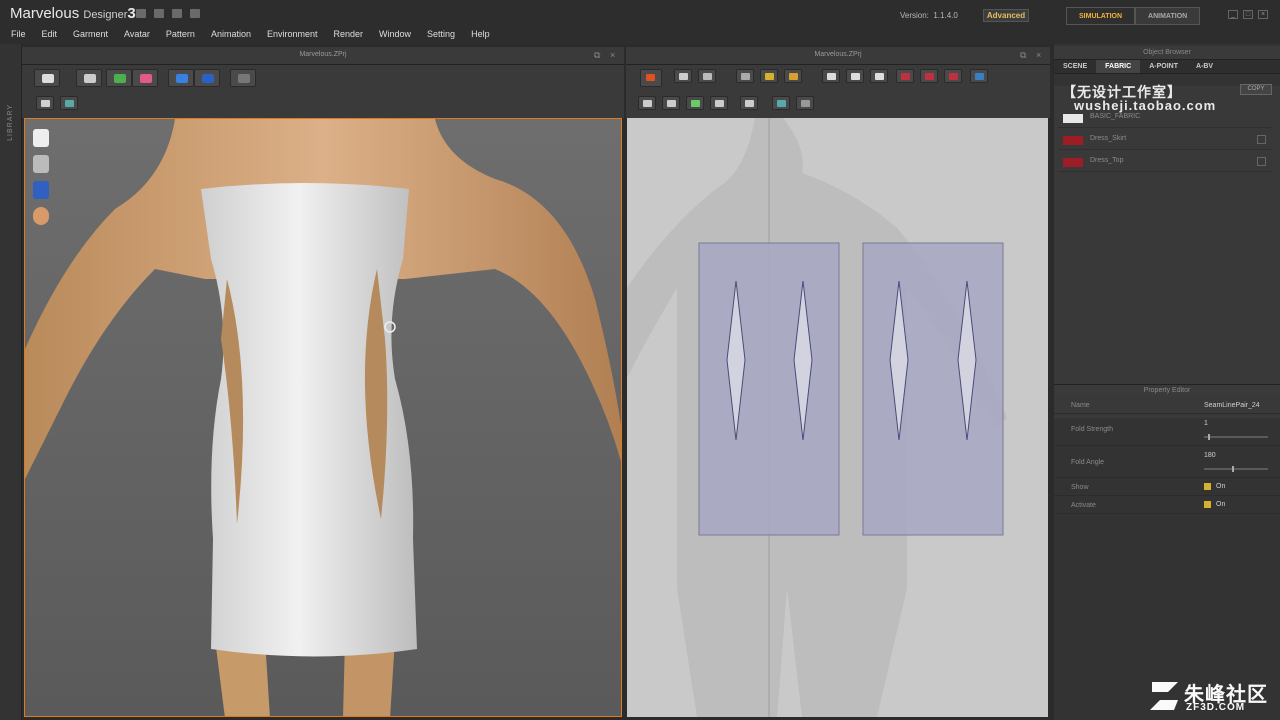 The width and height of the screenshot is (1280, 720). What do you see at coordinates (979, 76) in the screenshot?
I see `dart-tool` at bounding box center [979, 76].